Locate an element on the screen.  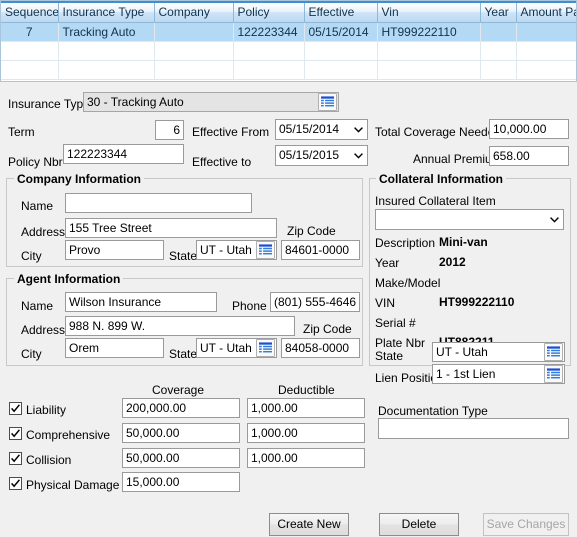
cell-policy: 122223344 is located at coordinates (269, 32).